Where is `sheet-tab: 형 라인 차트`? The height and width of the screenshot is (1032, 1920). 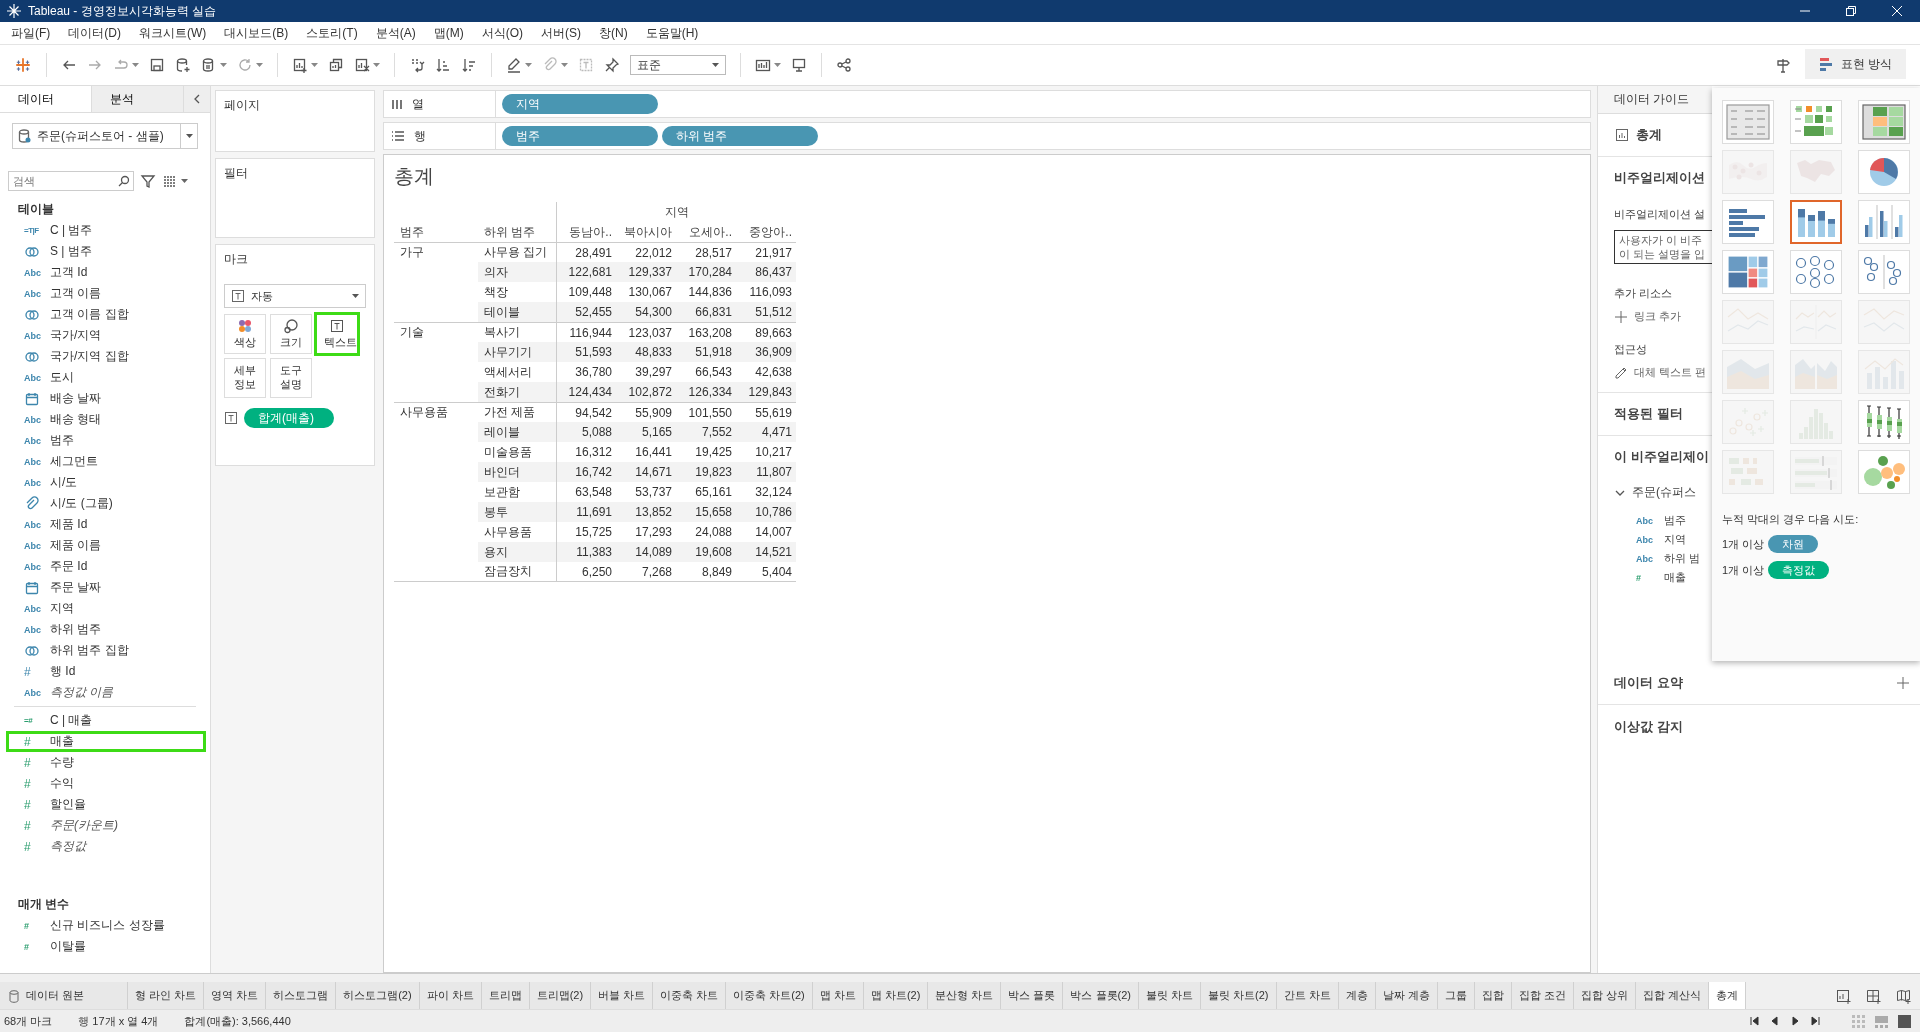 sheet-tab: 형 라인 차트 is located at coordinates (166, 995).